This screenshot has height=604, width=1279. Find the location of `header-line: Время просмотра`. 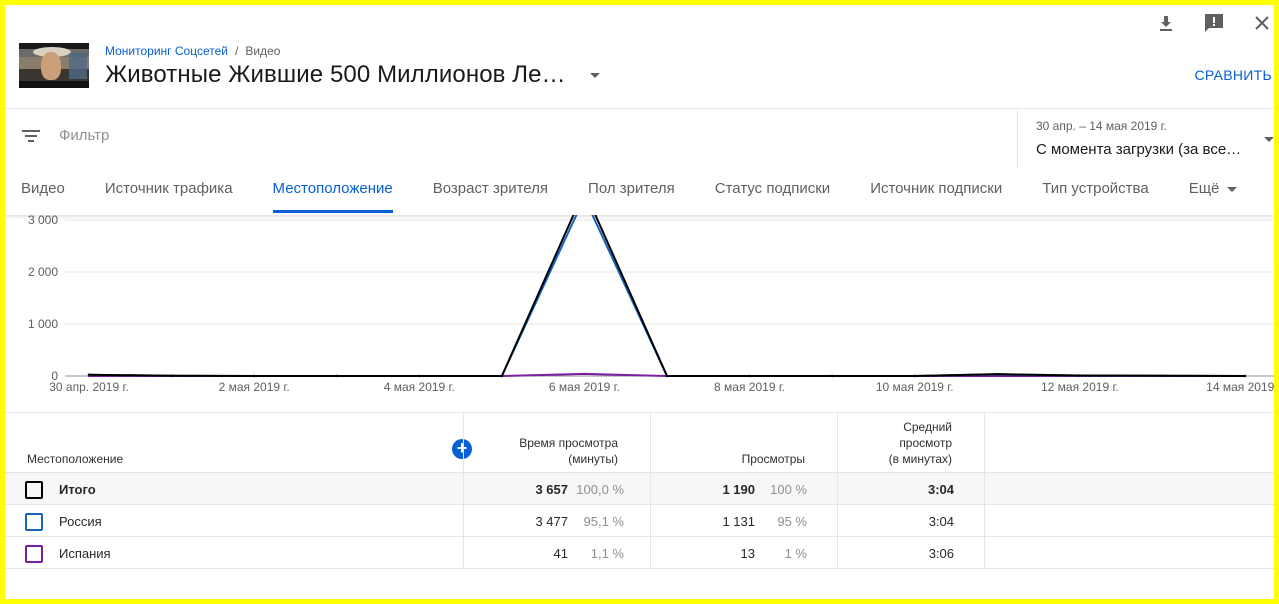

header-line: Время просмотра is located at coordinates (568, 443).